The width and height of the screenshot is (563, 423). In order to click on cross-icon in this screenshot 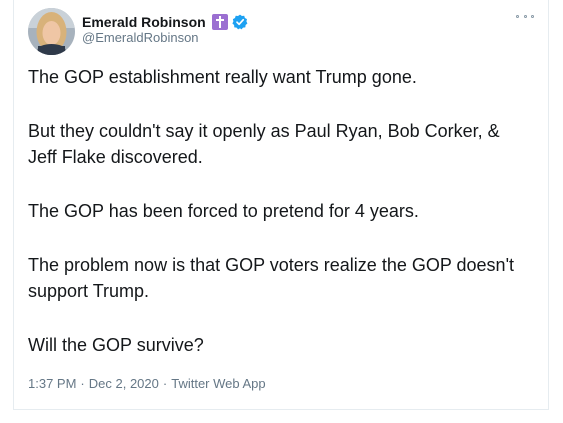, I will do `click(219, 22)`.